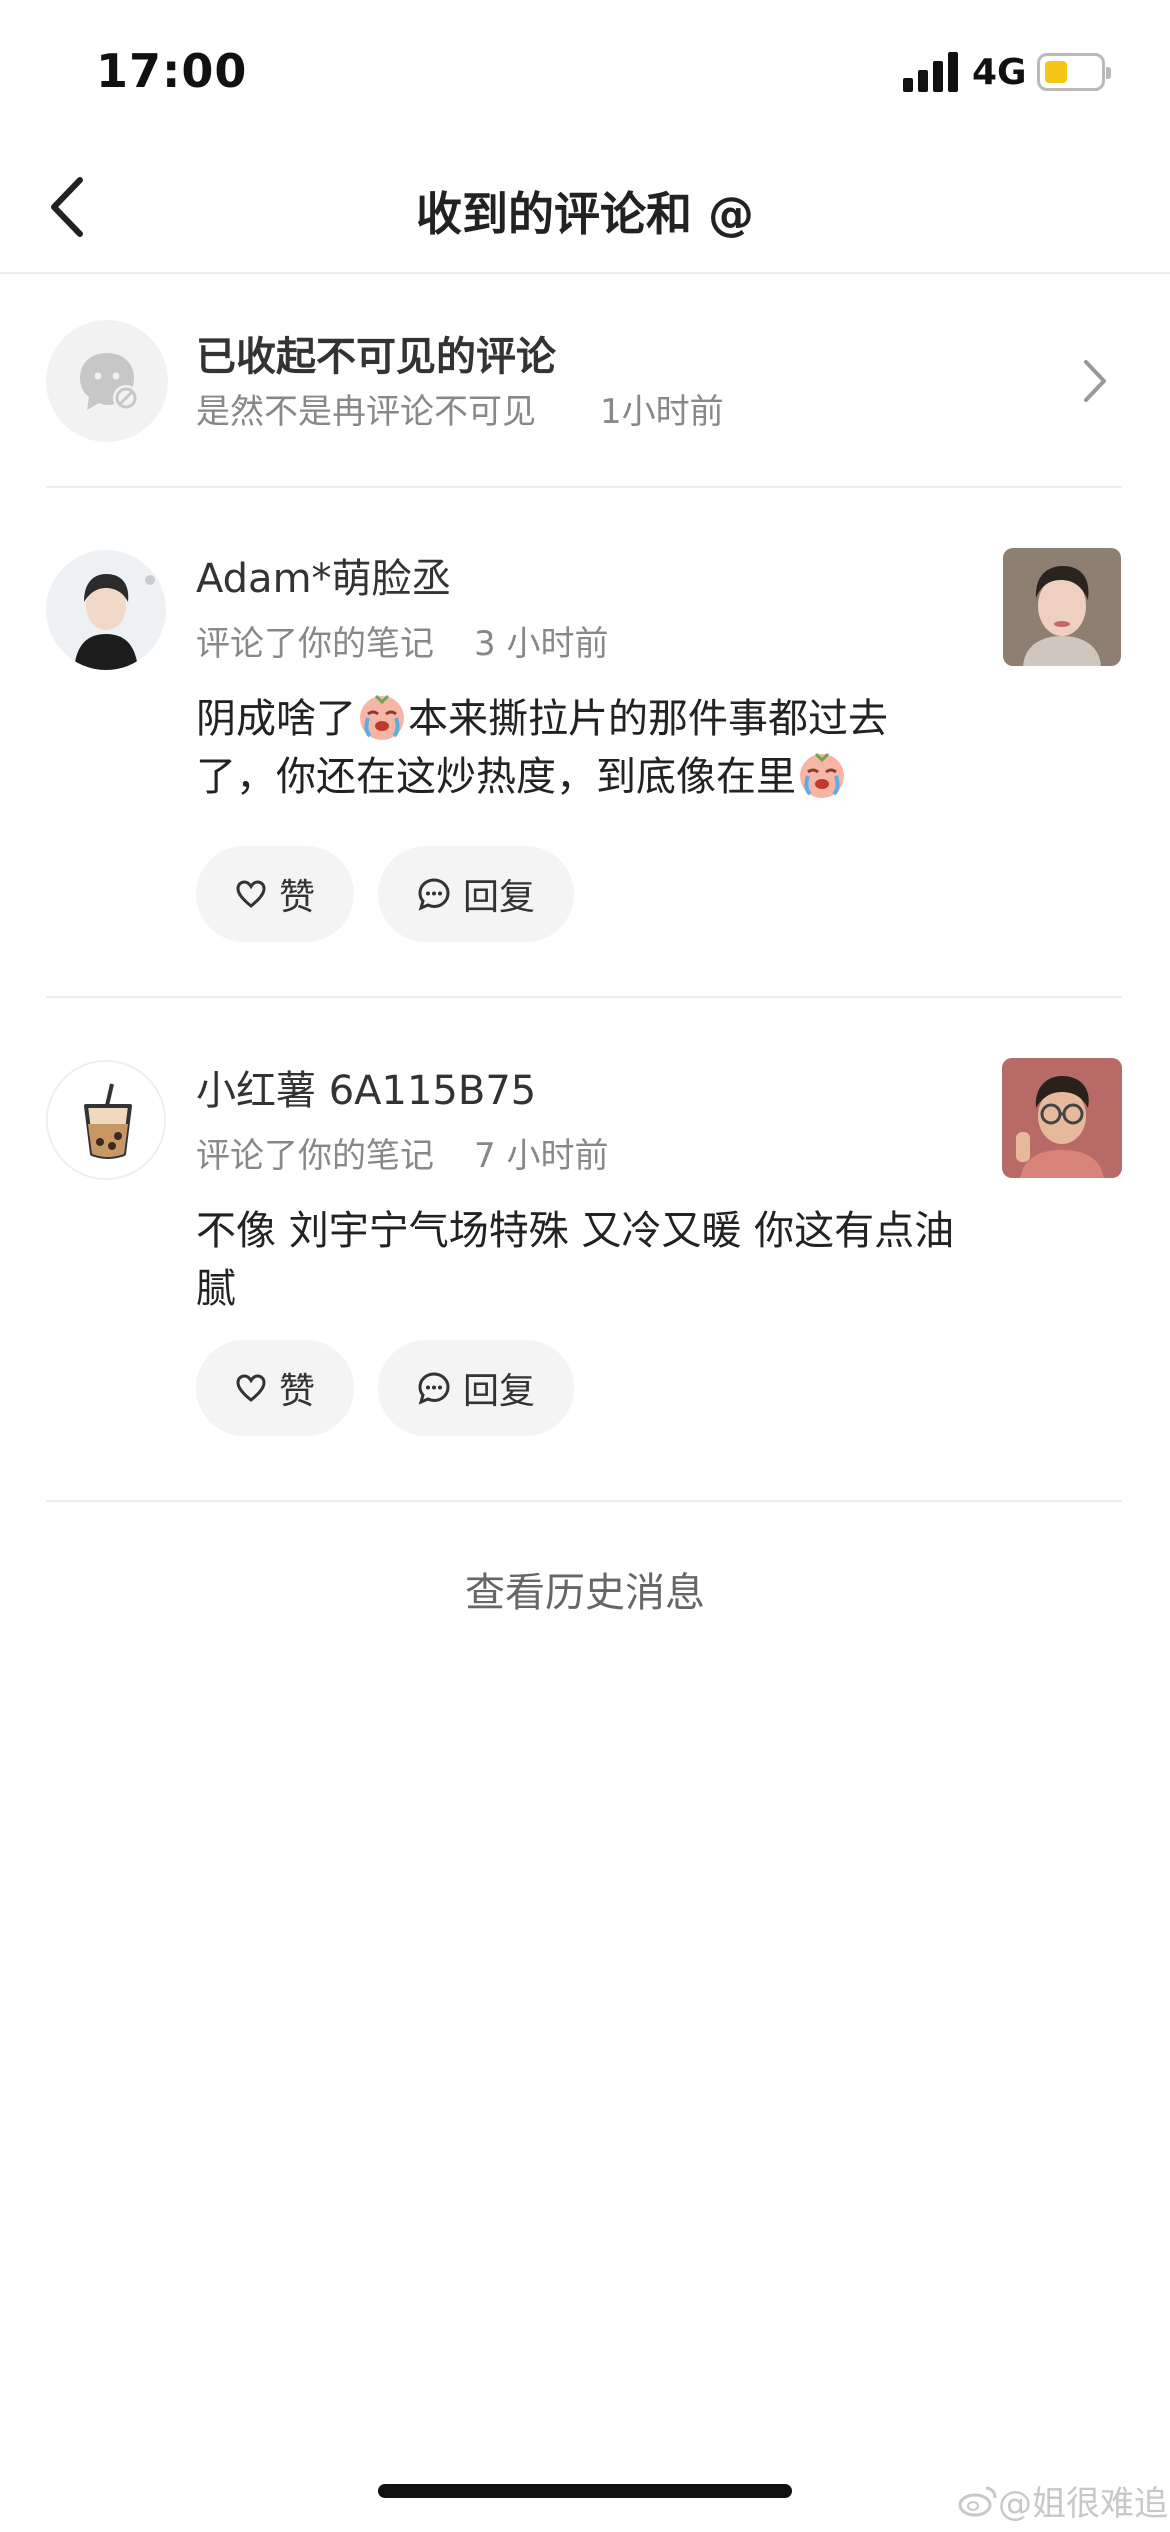 The width and height of the screenshot is (1170, 2532). I want to click on view-history-link: 查看历史消息, so click(585, 1589).